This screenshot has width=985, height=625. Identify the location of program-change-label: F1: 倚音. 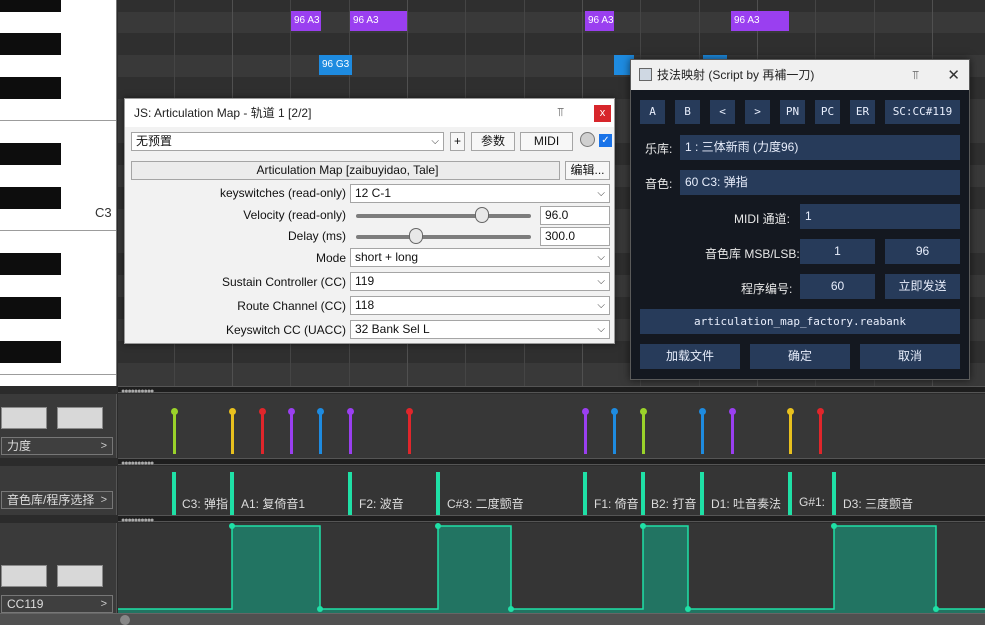
(616, 504).